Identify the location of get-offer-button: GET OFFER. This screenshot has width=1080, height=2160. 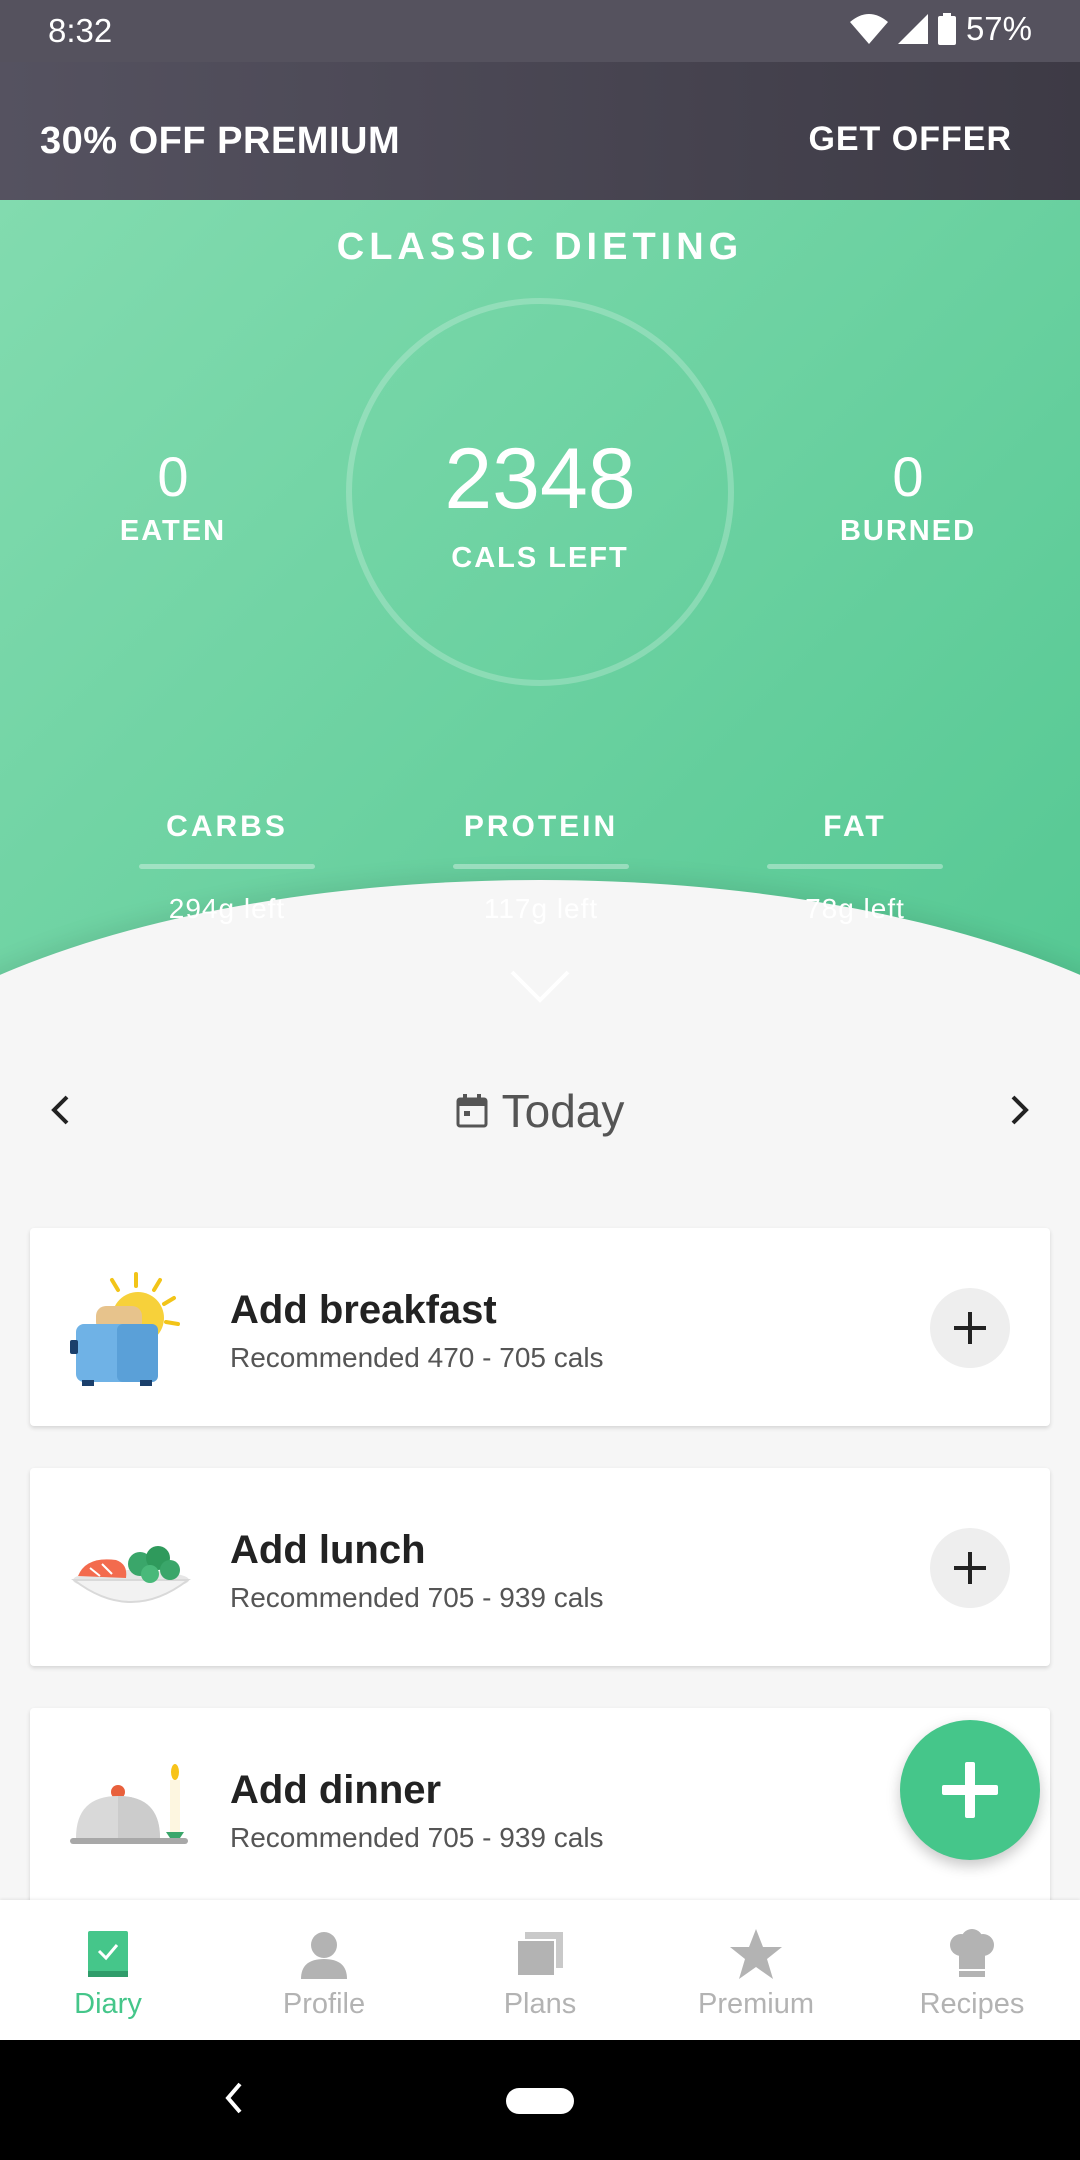
(910, 139).